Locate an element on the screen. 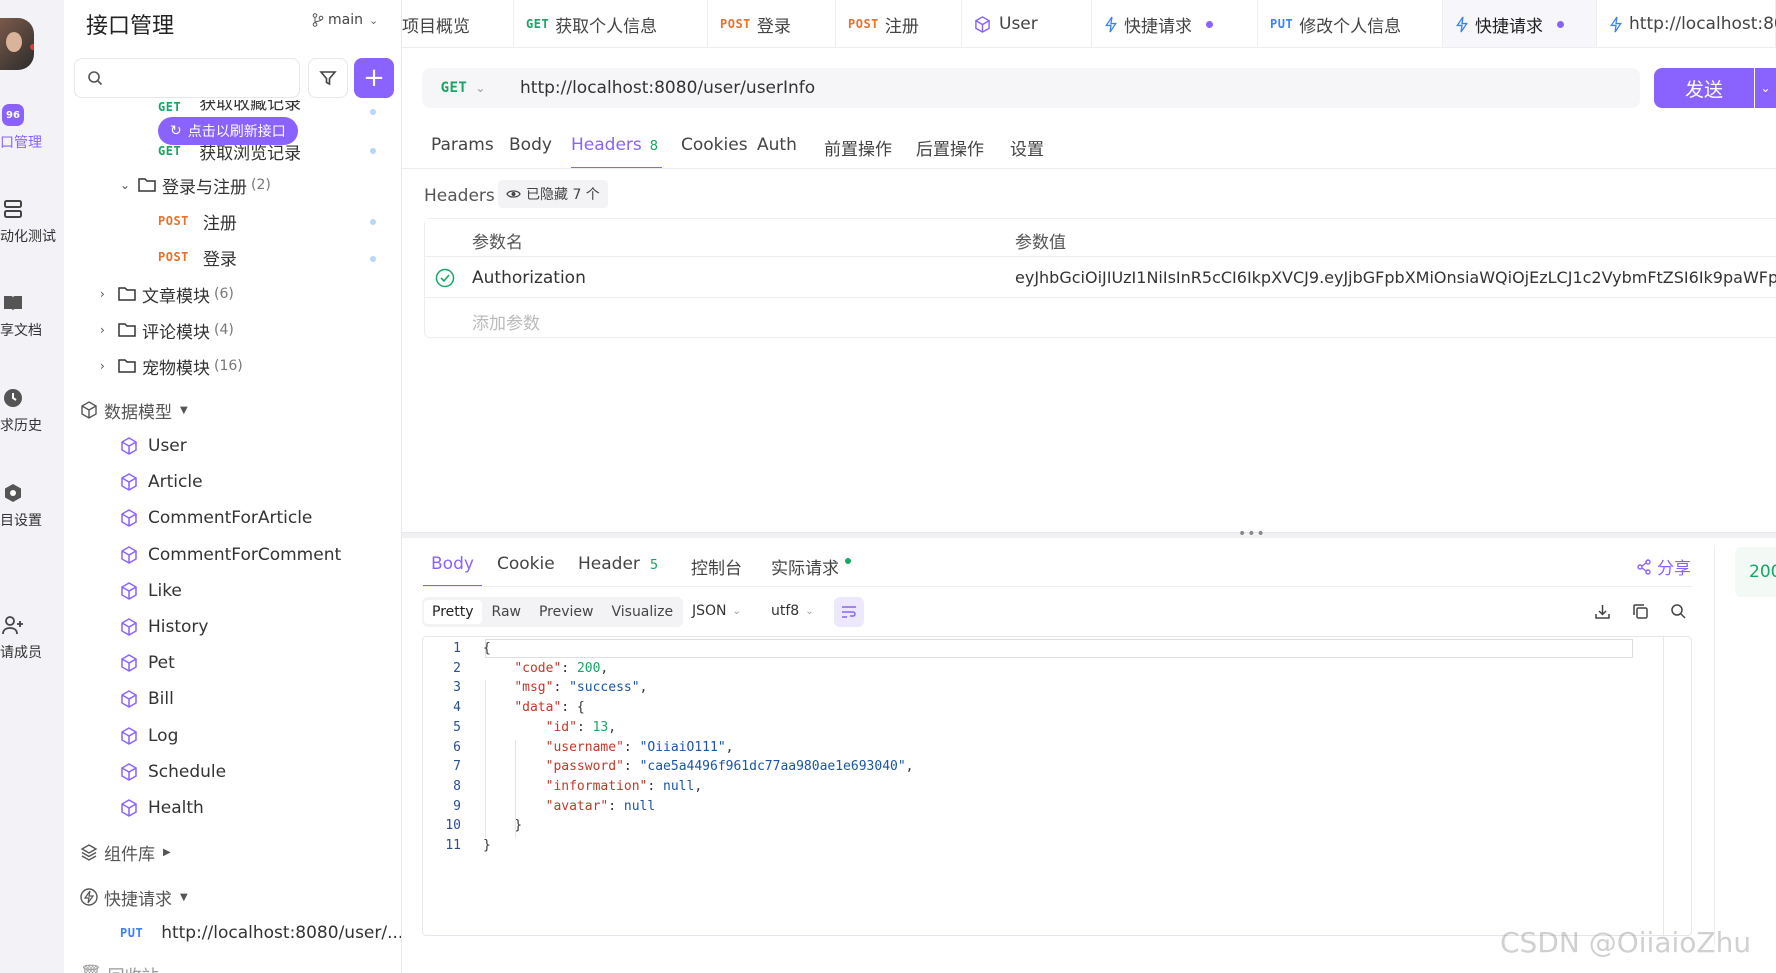  tab-2: POST 登录 is located at coordinates (772, 23).